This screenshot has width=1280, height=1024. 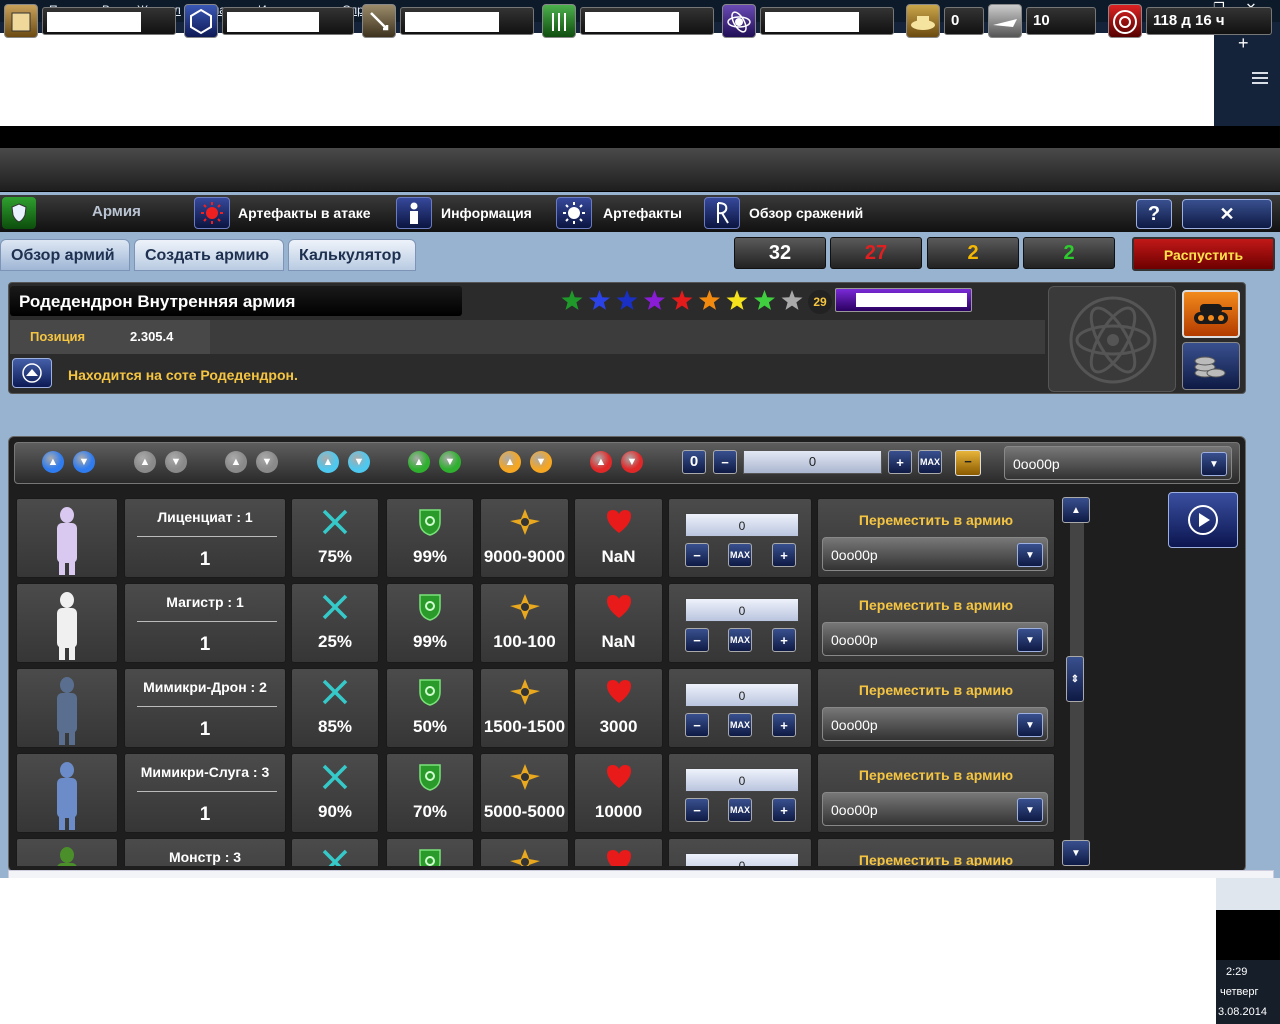 I want to click on tab-calculator: Калькулятор, so click(x=352, y=255).